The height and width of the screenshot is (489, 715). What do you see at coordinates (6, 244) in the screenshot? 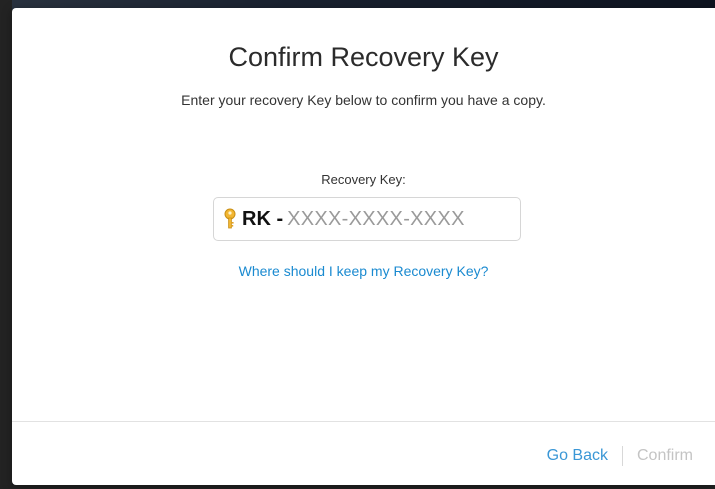
I see `background-window-edge` at bounding box center [6, 244].